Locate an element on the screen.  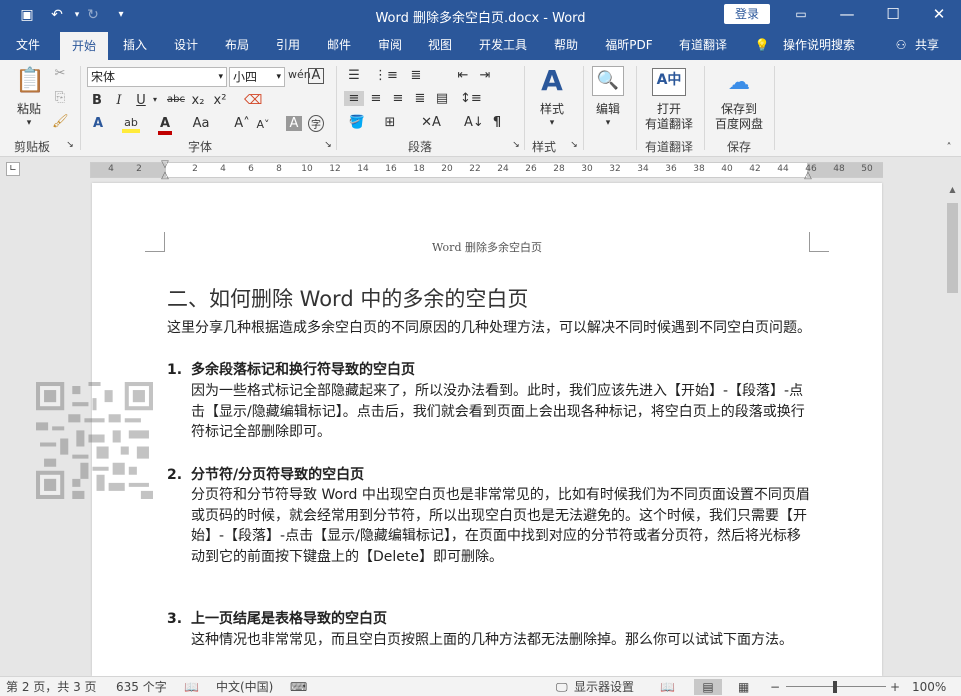
paragraph-launcher-icon: ↘ is located at coordinates (516, 145).